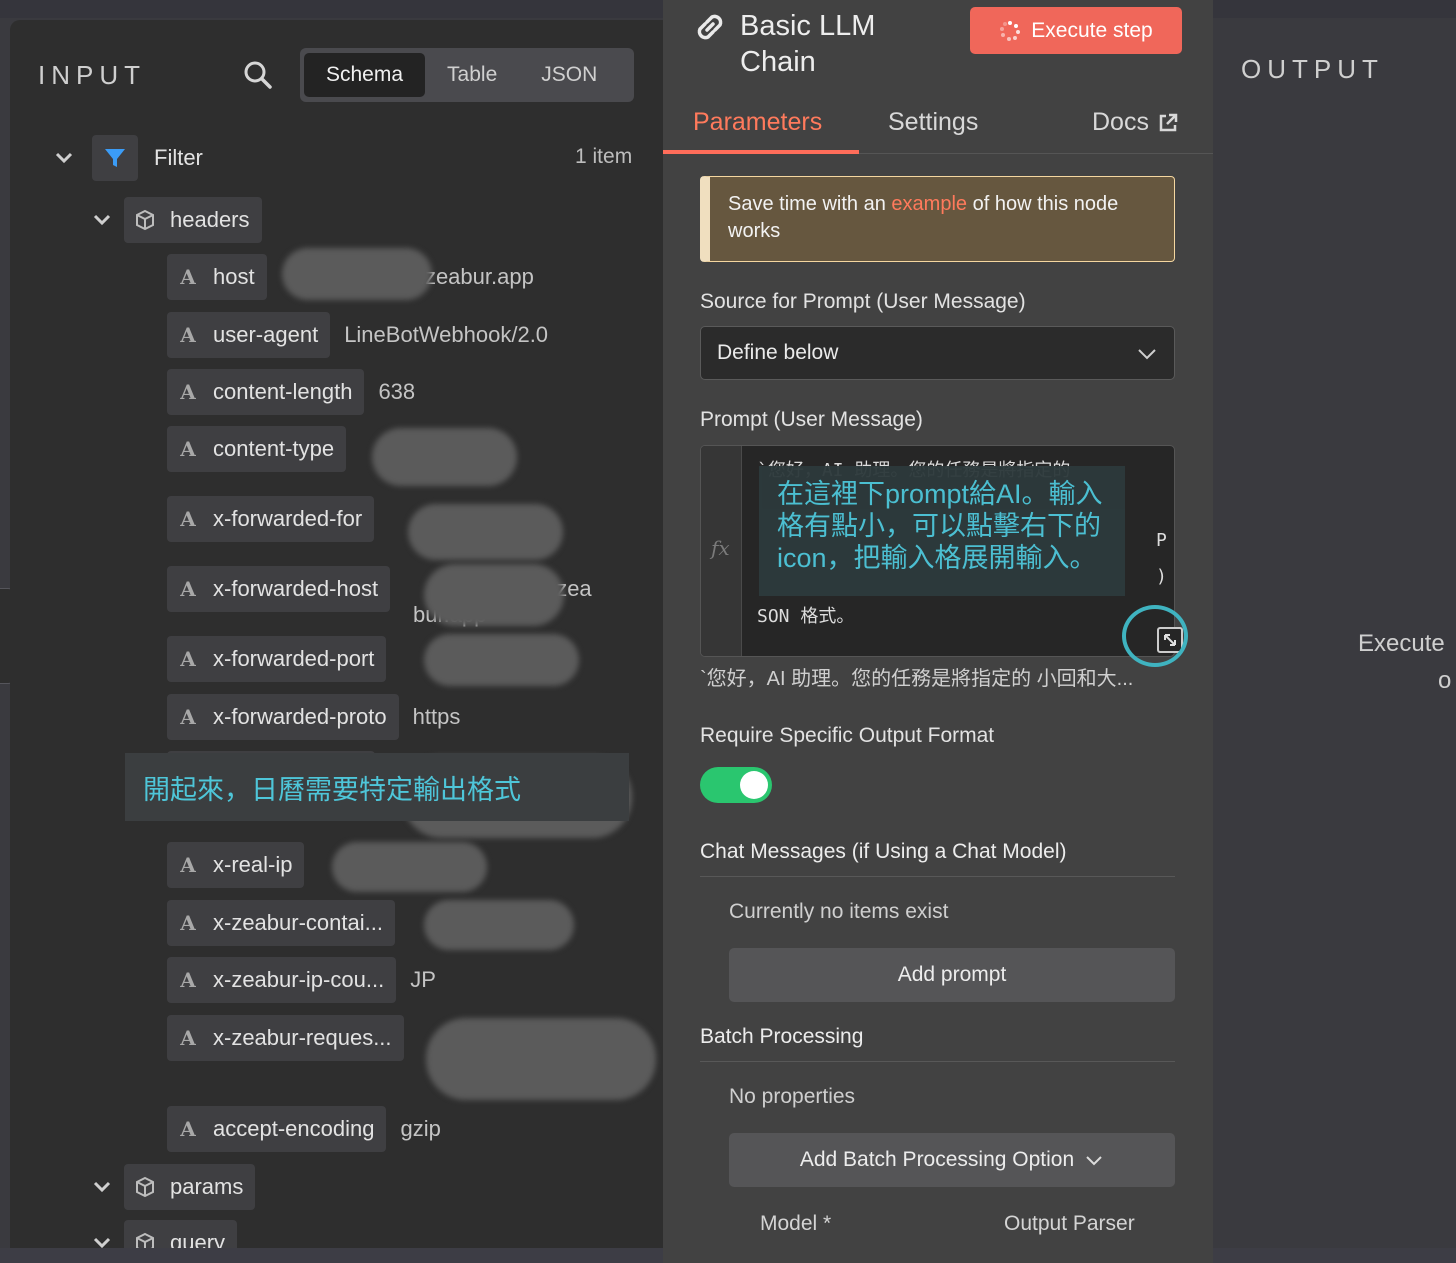 This screenshot has width=1456, height=1263. What do you see at coordinates (277, 659) in the screenshot?
I see `field-chip: Ax-forwarded-port` at bounding box center [277, 659].